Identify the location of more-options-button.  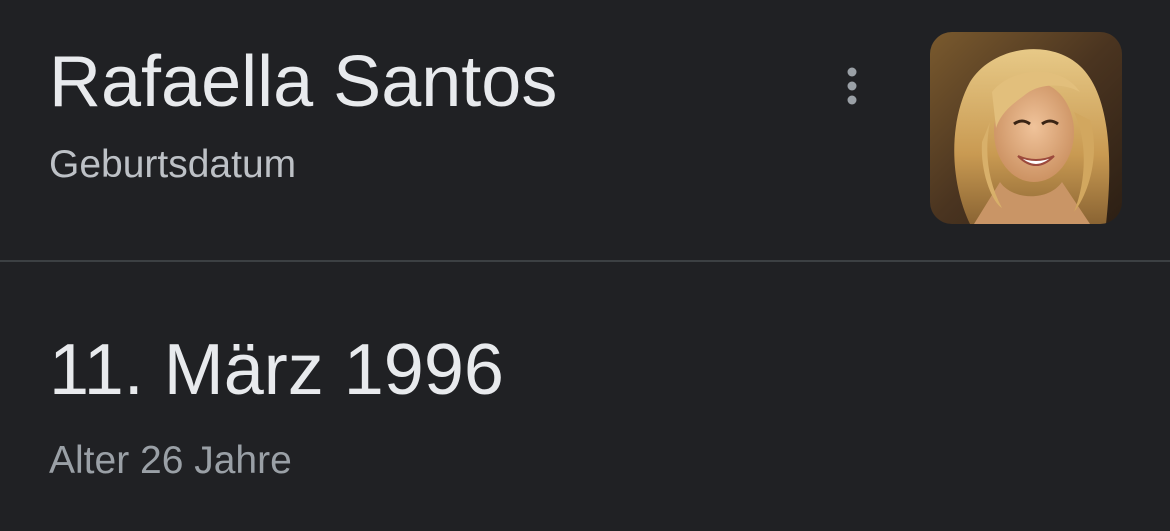
(852, 86).